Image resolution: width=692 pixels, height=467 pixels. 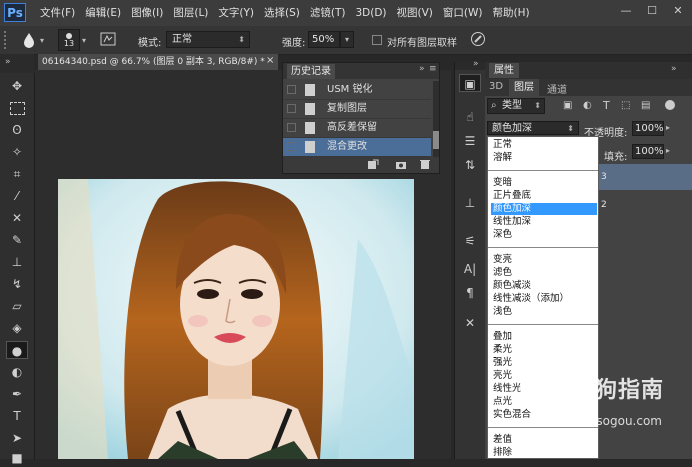 I want to click on blend-mode-option: 深色, so click(x=544, y=235).